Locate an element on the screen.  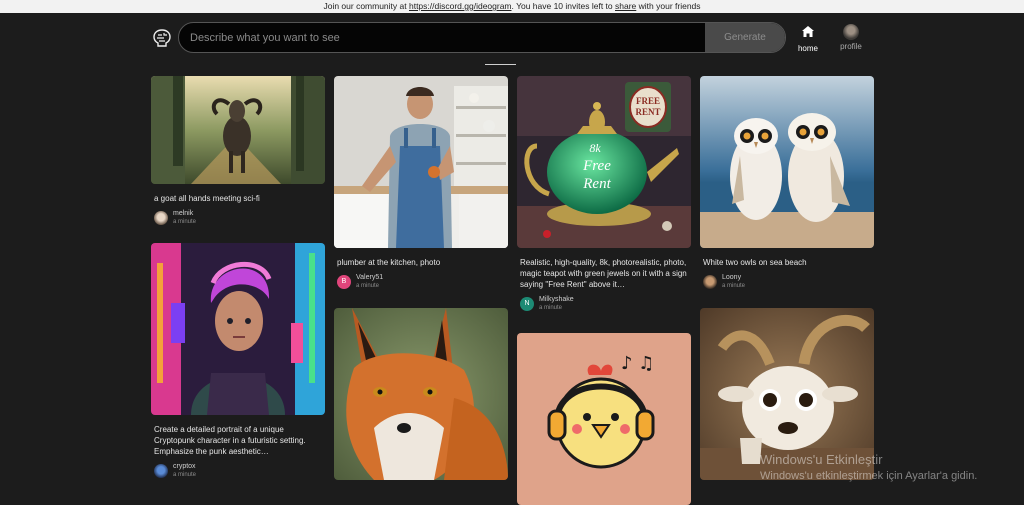
banner-text-middle: . You have 10 invites left to is located at coordinates (563, 6).